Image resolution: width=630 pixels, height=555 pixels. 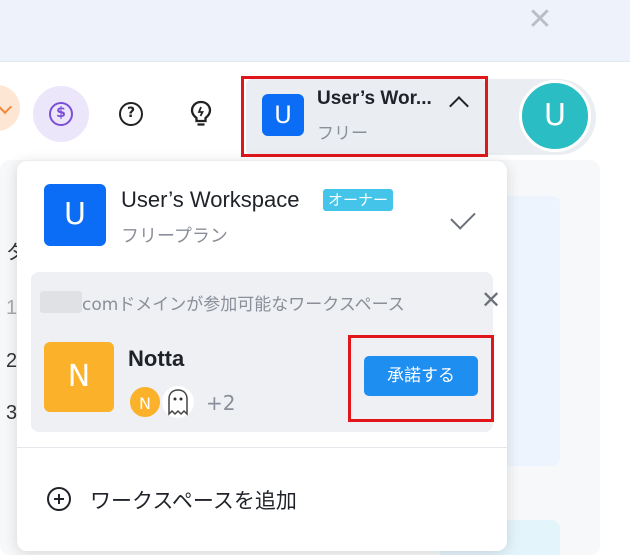 What do you see at coordinates (221, 403) in the screenshot?
I see `member-count-more: +2` at bounding box center [221, 403].